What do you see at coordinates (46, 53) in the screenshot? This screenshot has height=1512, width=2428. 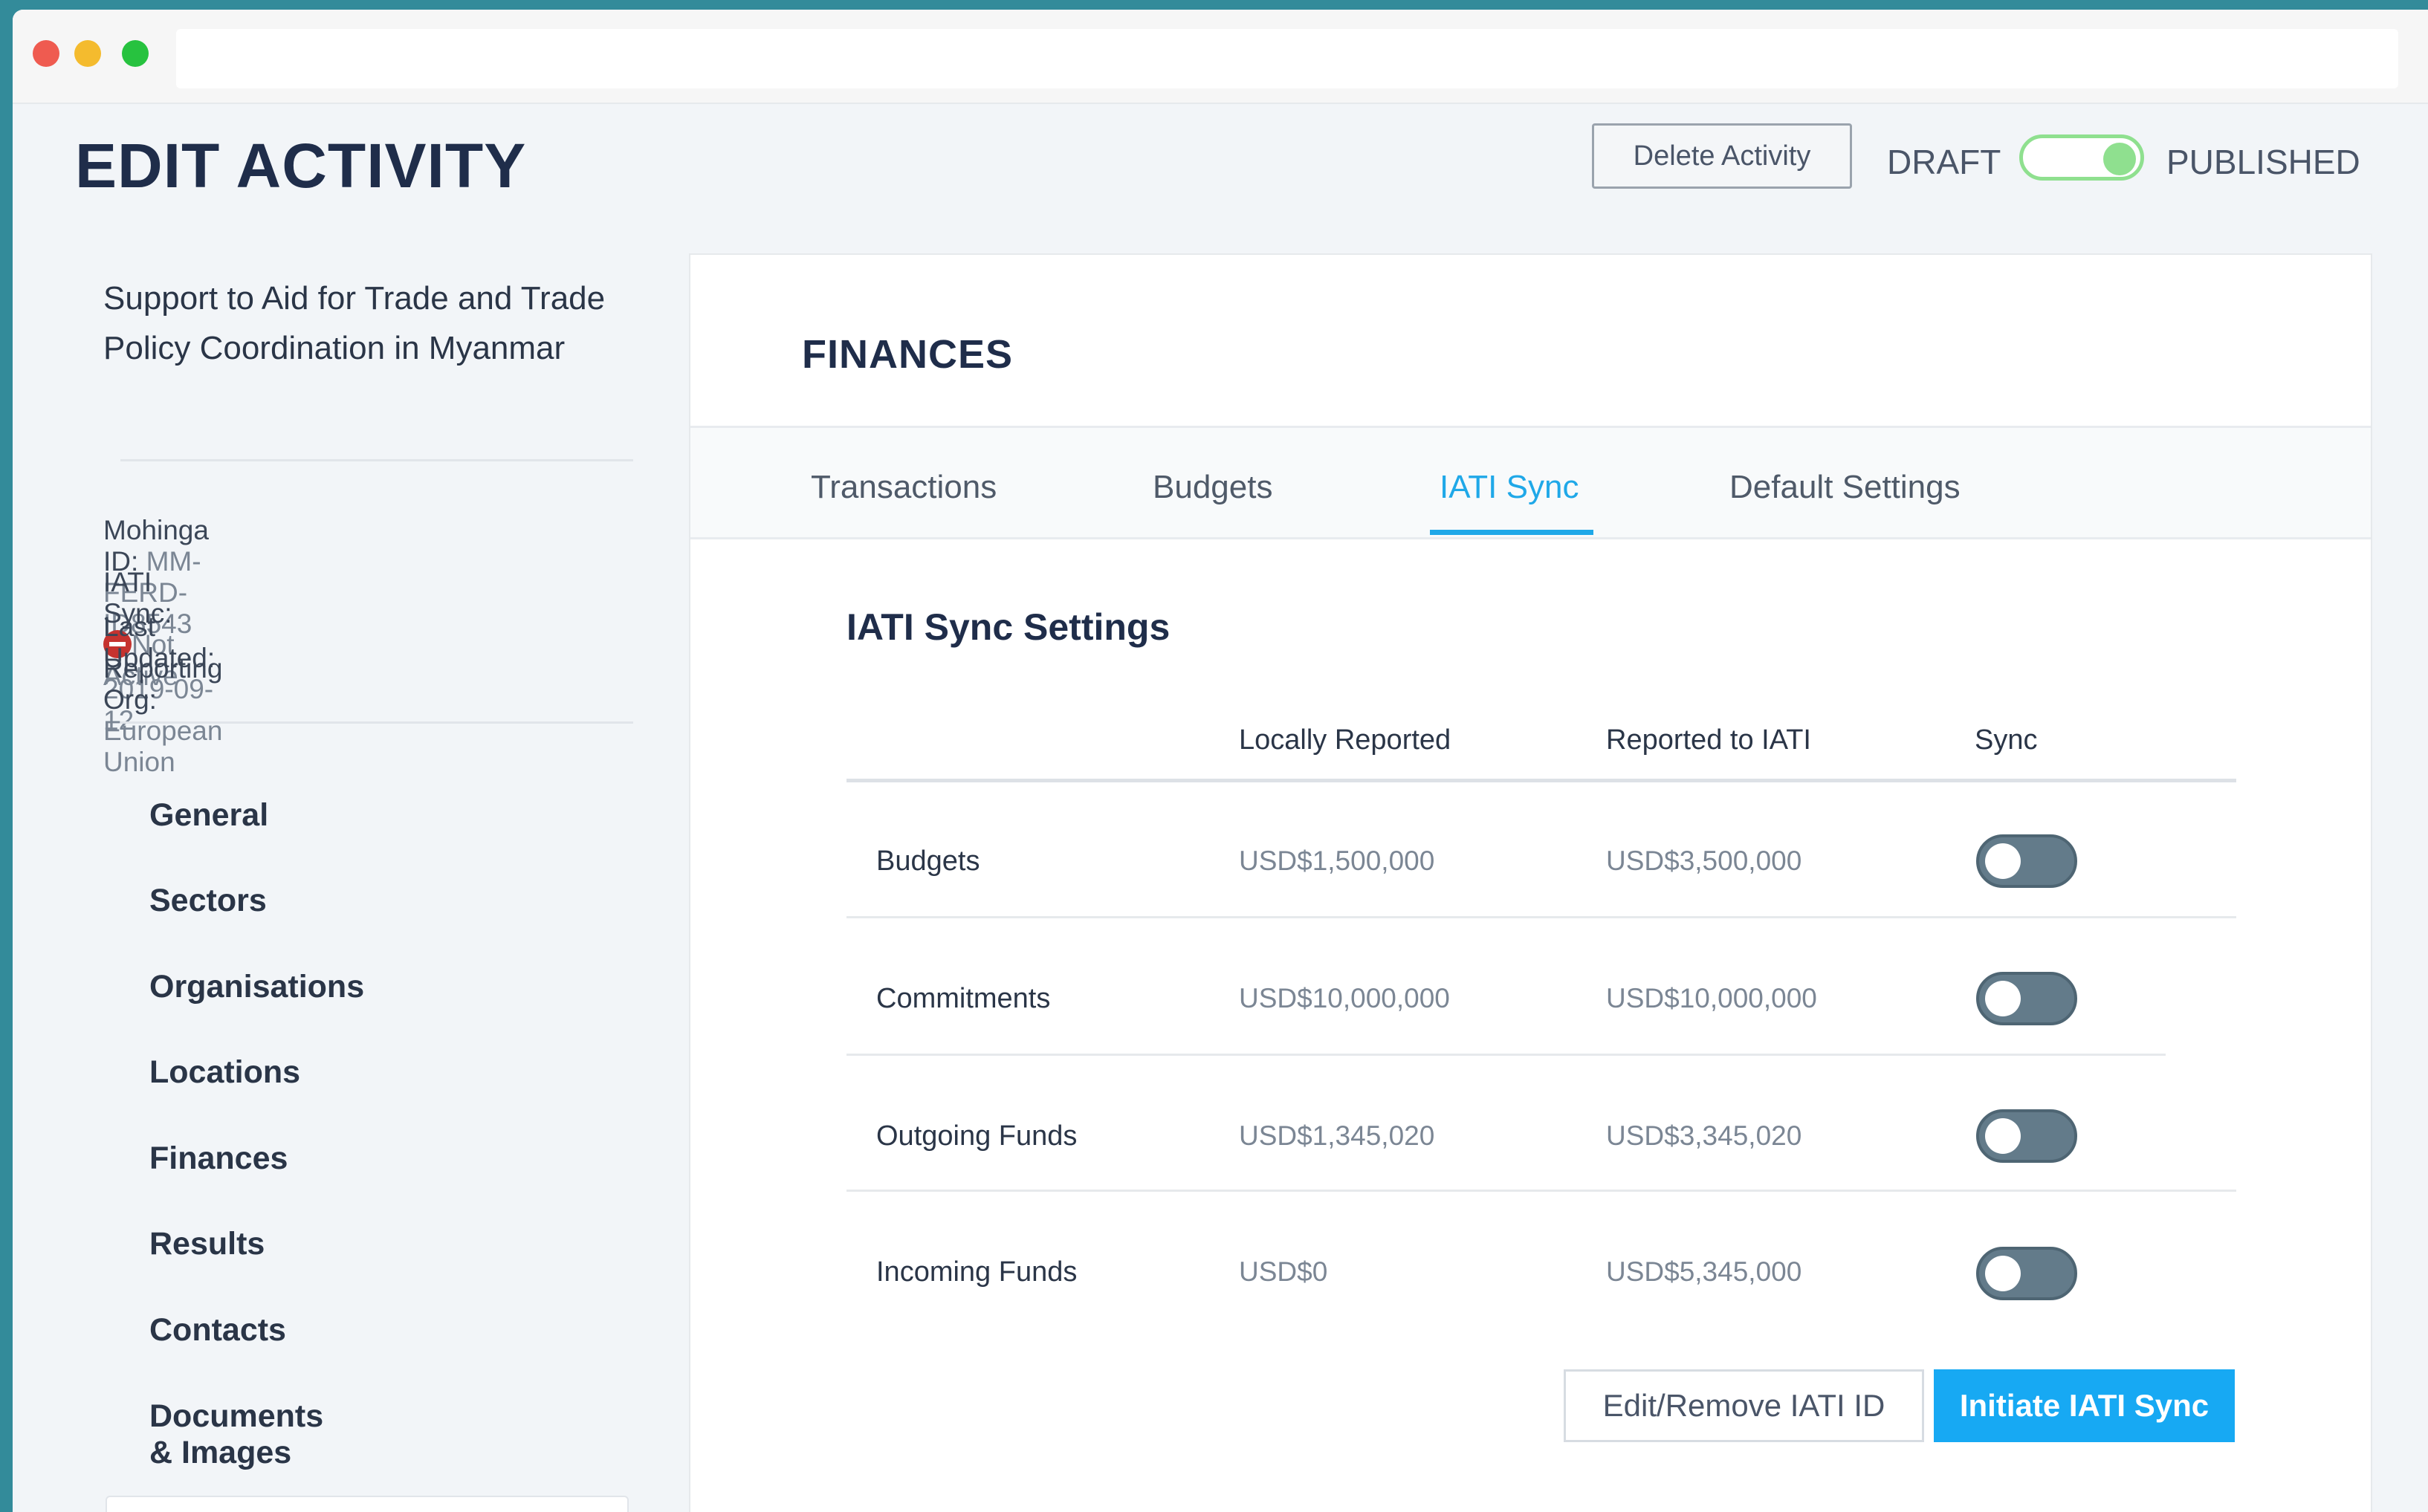 I see `close-window-icon` at bounding box center [46, 53].